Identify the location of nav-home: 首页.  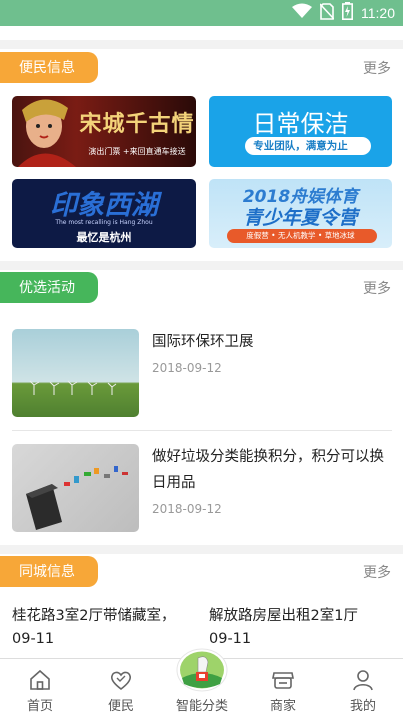
(40, 687).